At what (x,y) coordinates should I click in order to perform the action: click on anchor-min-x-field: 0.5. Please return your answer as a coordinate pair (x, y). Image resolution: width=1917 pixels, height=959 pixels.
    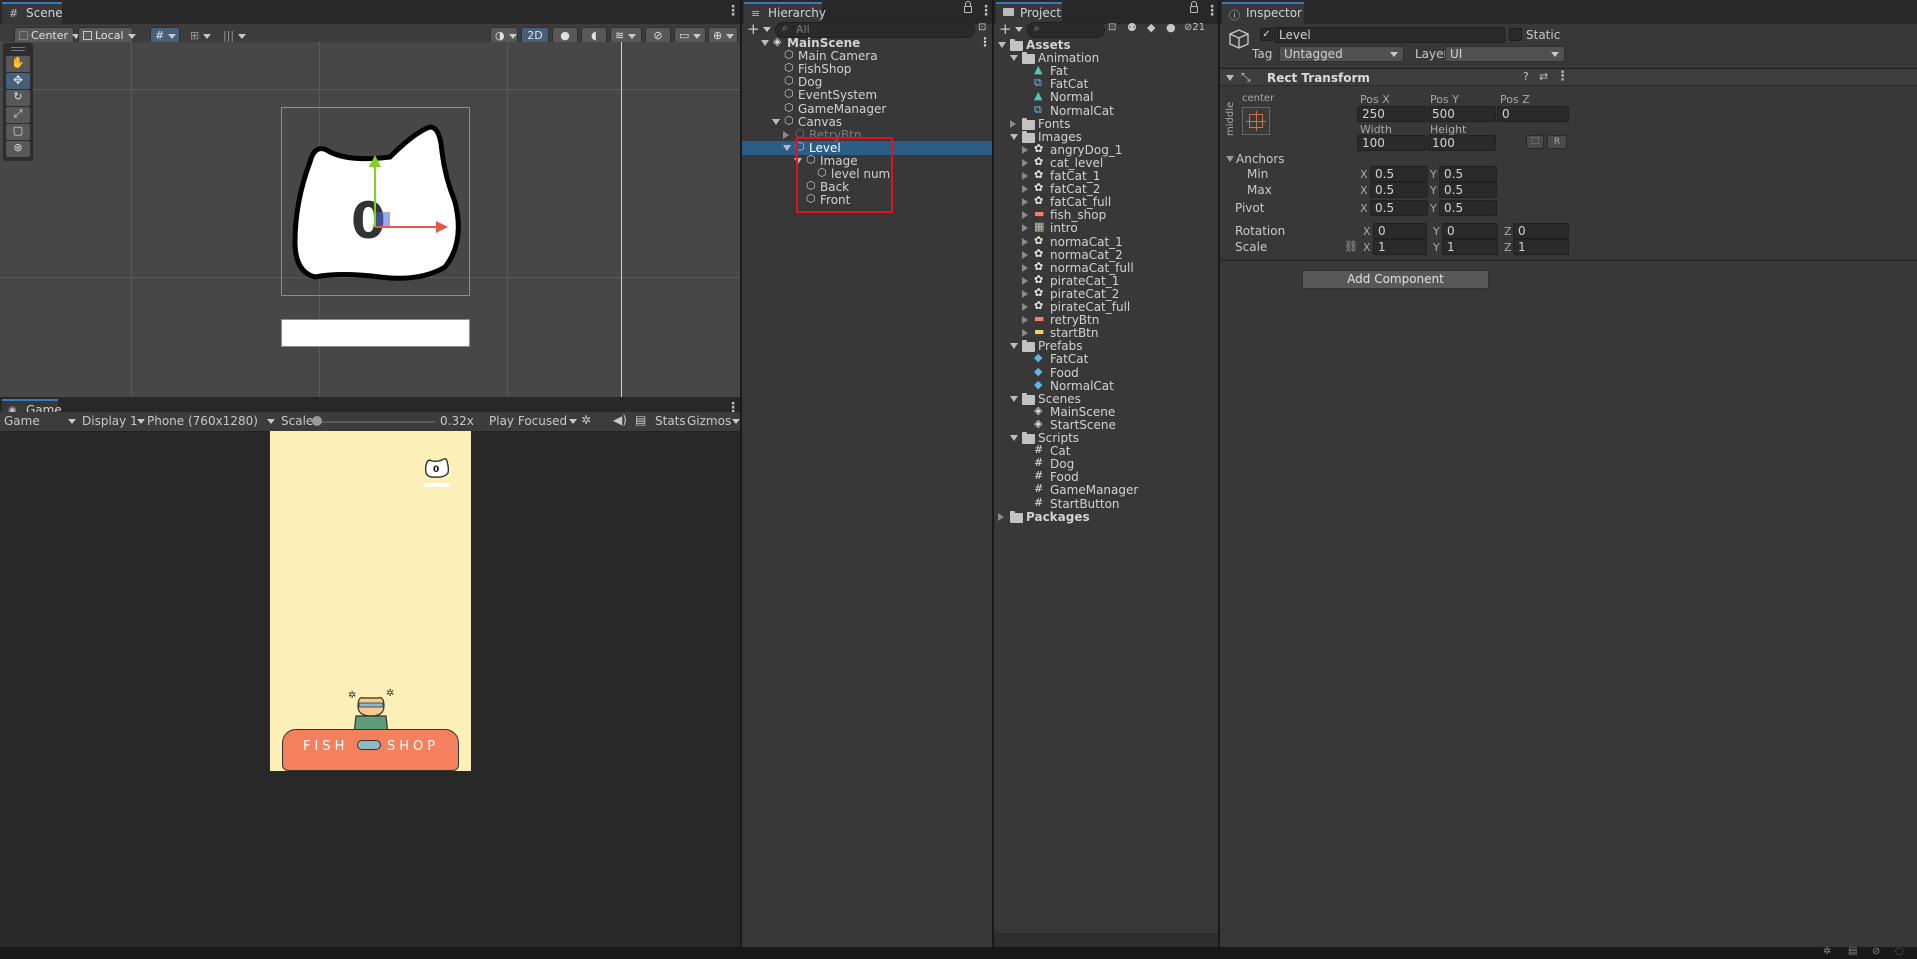
    Looking at the image, I should click on (1399, 174).